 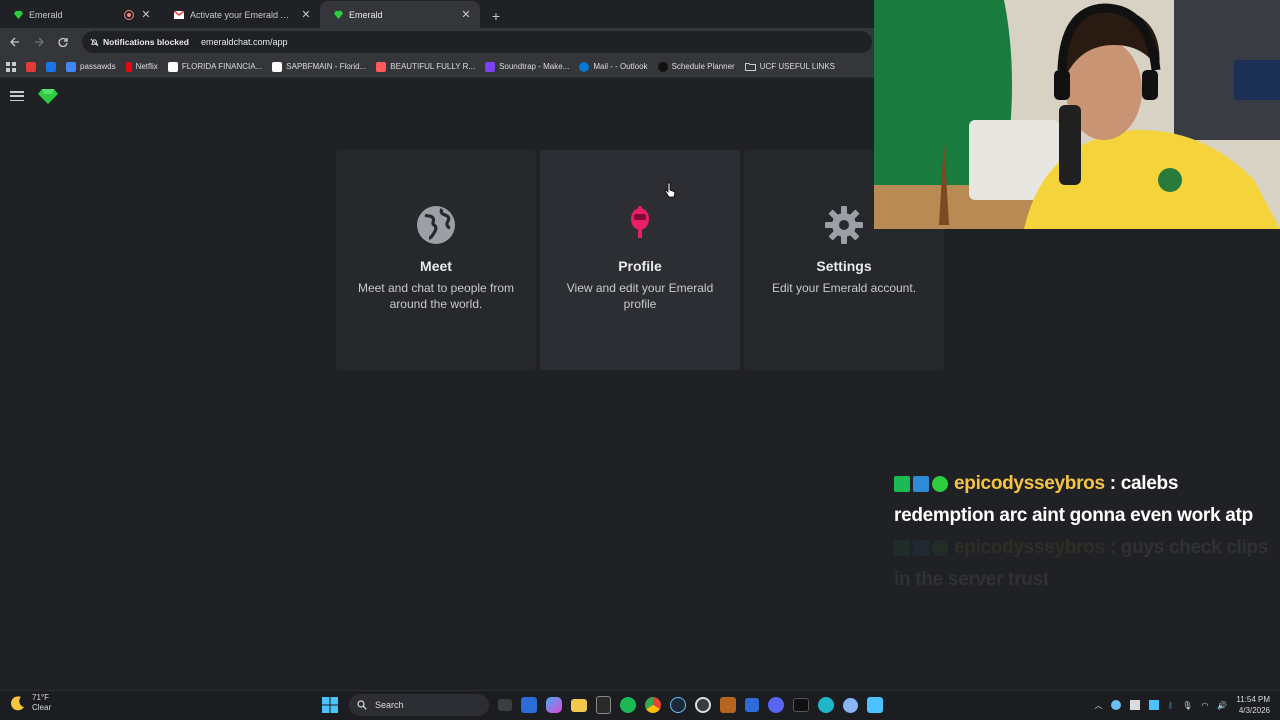 What do you see at coordinates (875, 705) in the screenshot?
I see `paint-icon` at bounding box center [875, 705].